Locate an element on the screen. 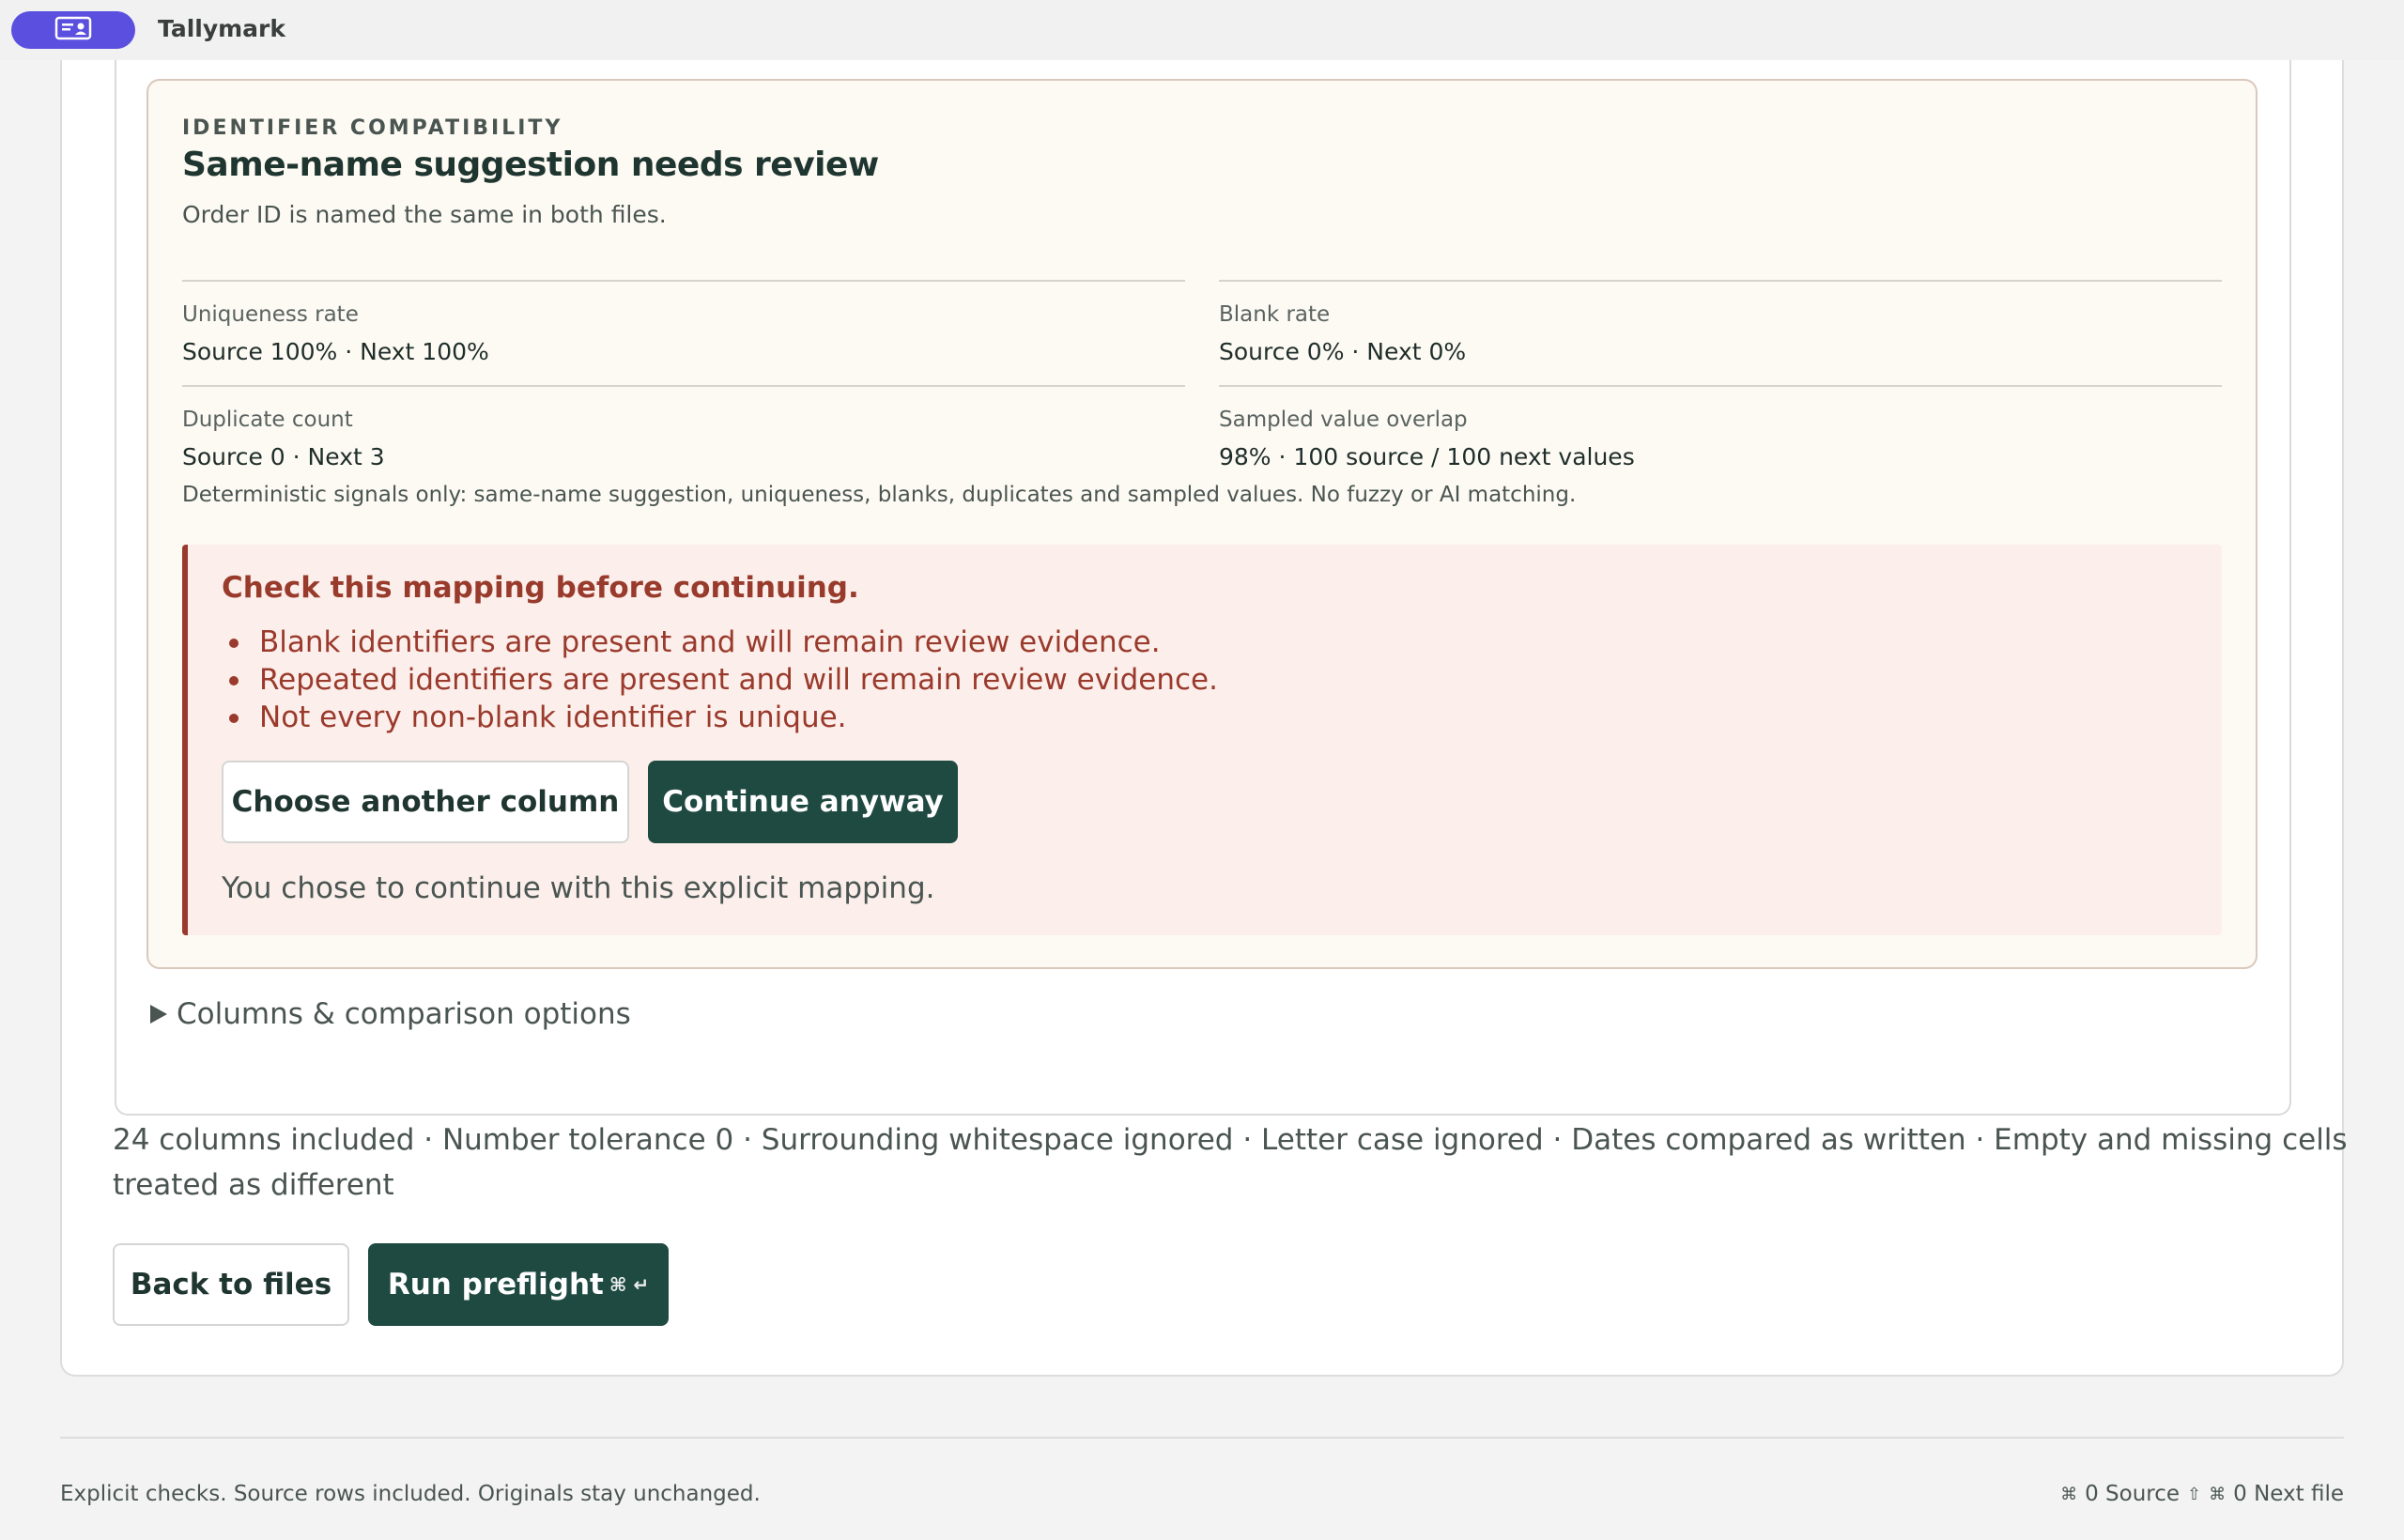  source-shortcut-label: 0 Source is located at coordinates (2133, 1494).